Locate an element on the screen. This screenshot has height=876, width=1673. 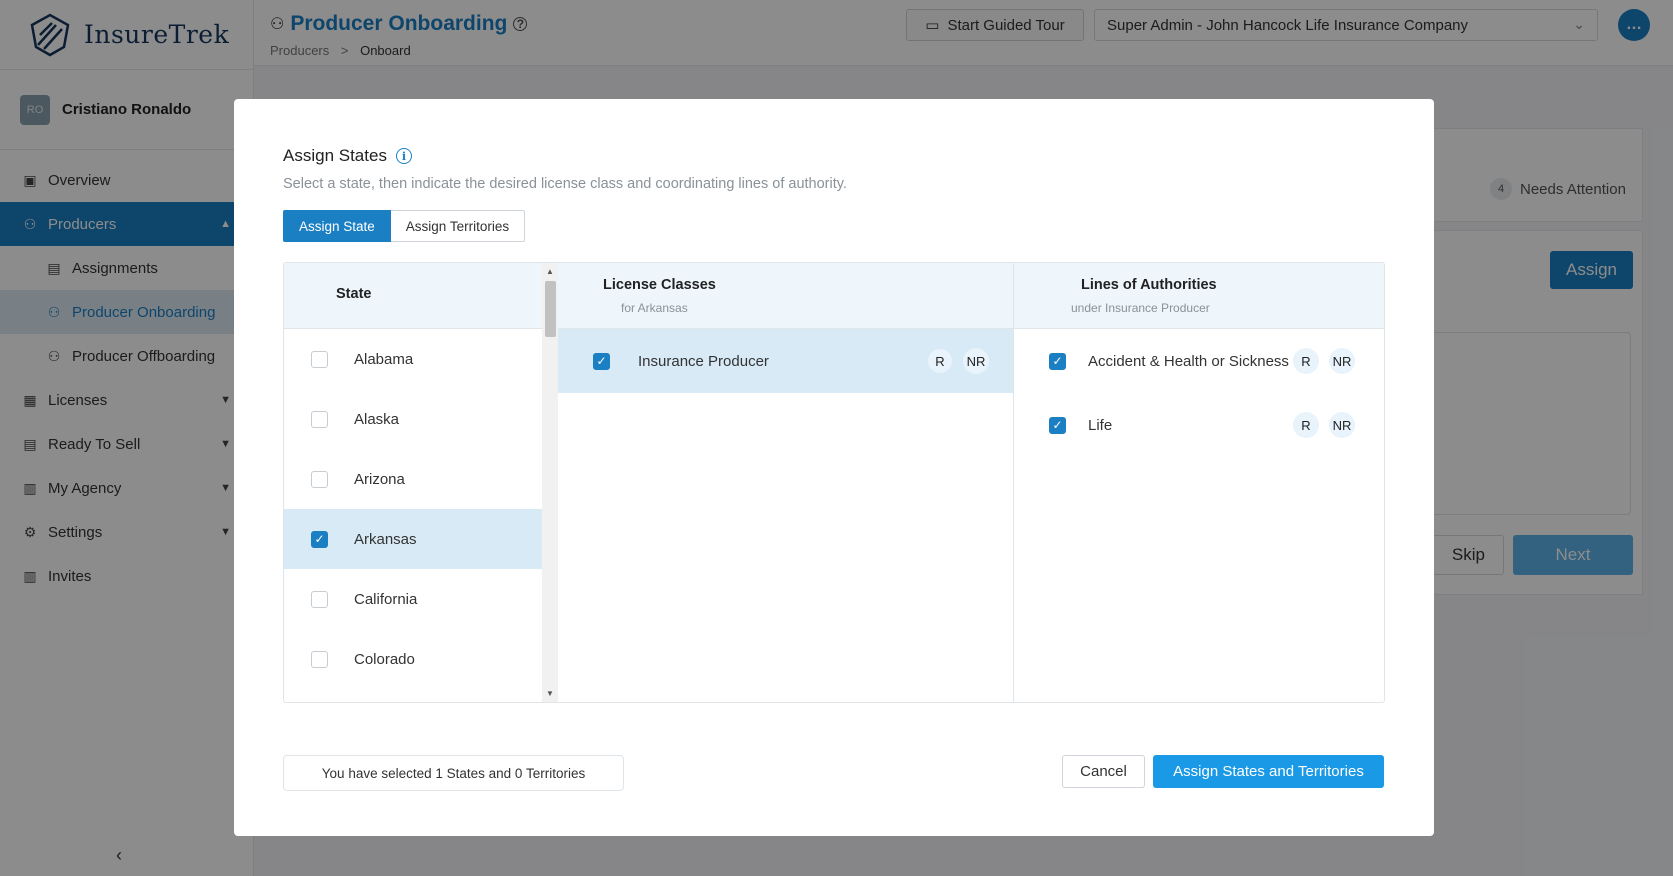
state-row-california: California is located at coordinates (413, 599).